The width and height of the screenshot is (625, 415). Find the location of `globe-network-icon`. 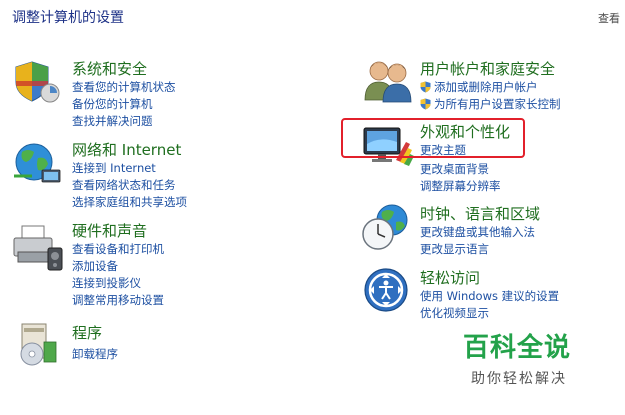

globe-network-icon is located at coordinates (38, 163).